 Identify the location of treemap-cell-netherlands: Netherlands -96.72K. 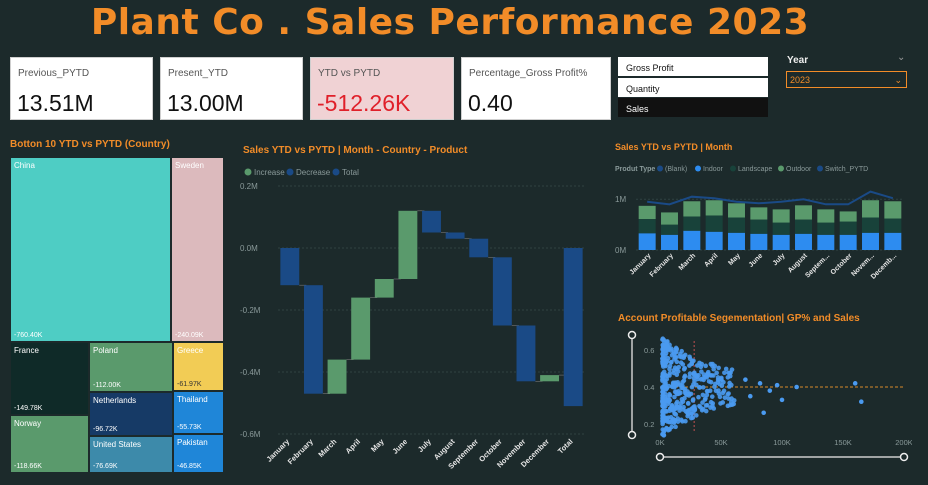
(131, 414).